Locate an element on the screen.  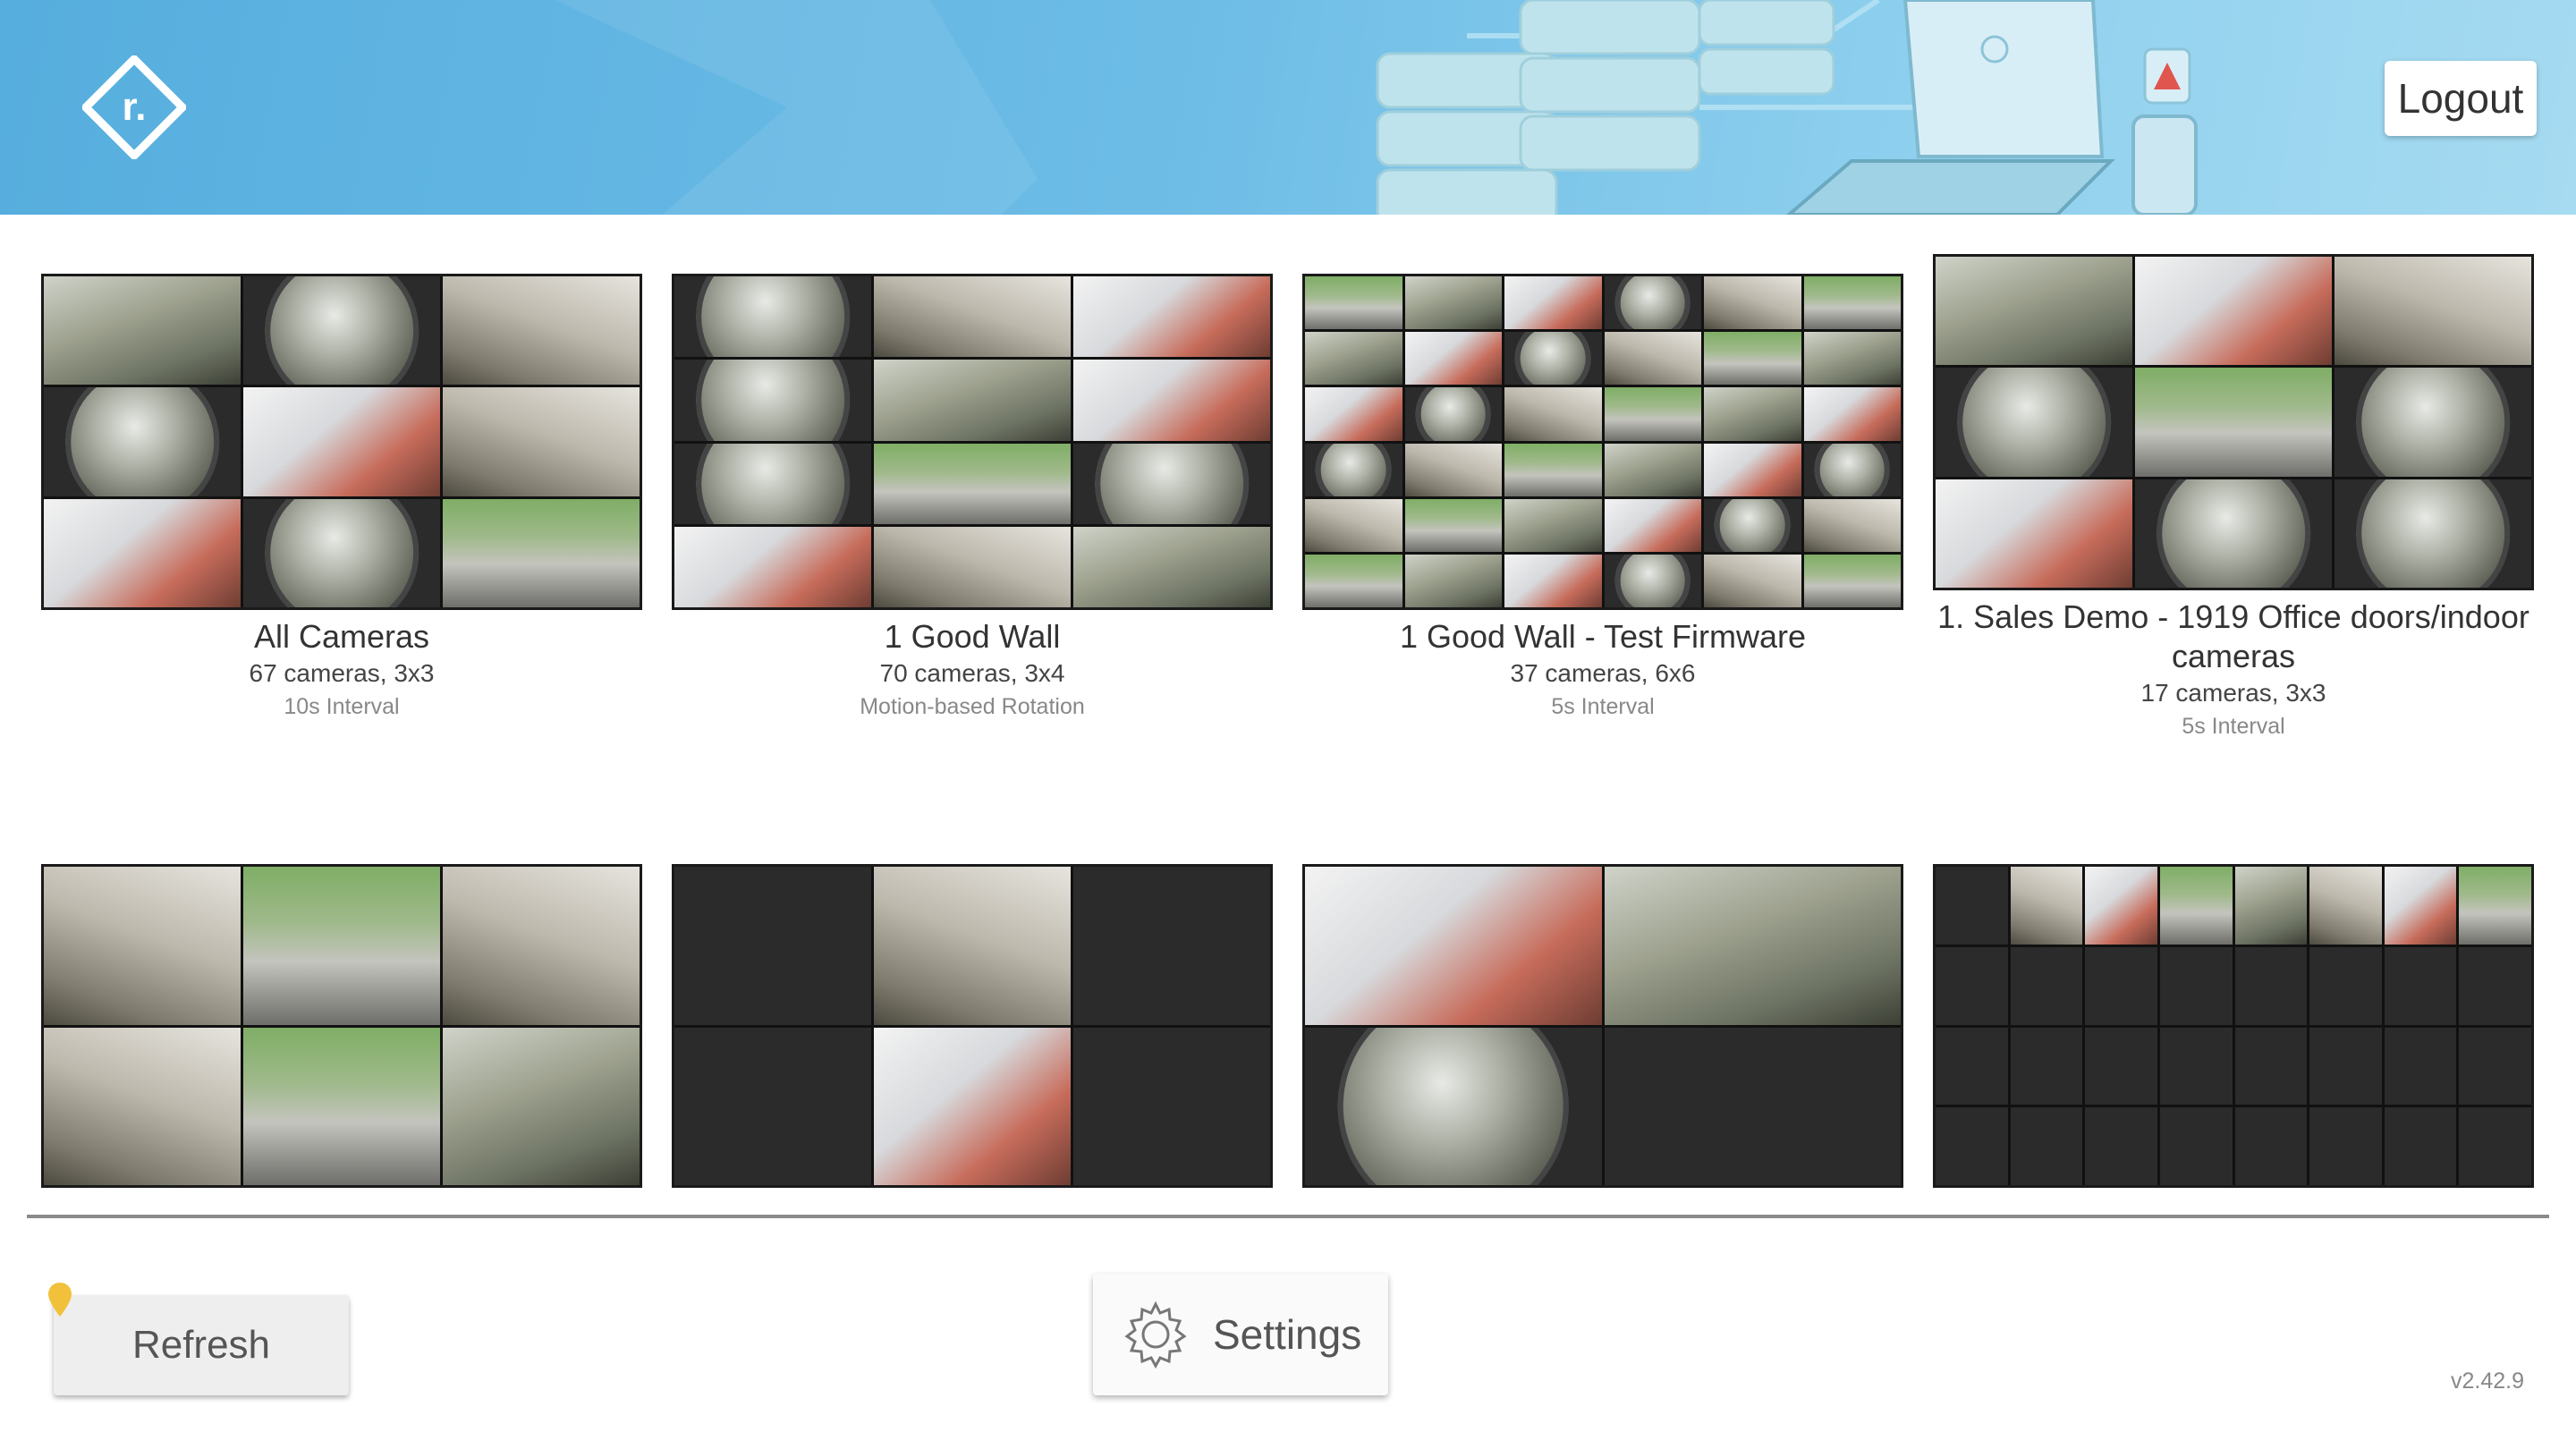
wall-camera-count: 37 cameras, 6x6 is located at coordinates (1603, 673).